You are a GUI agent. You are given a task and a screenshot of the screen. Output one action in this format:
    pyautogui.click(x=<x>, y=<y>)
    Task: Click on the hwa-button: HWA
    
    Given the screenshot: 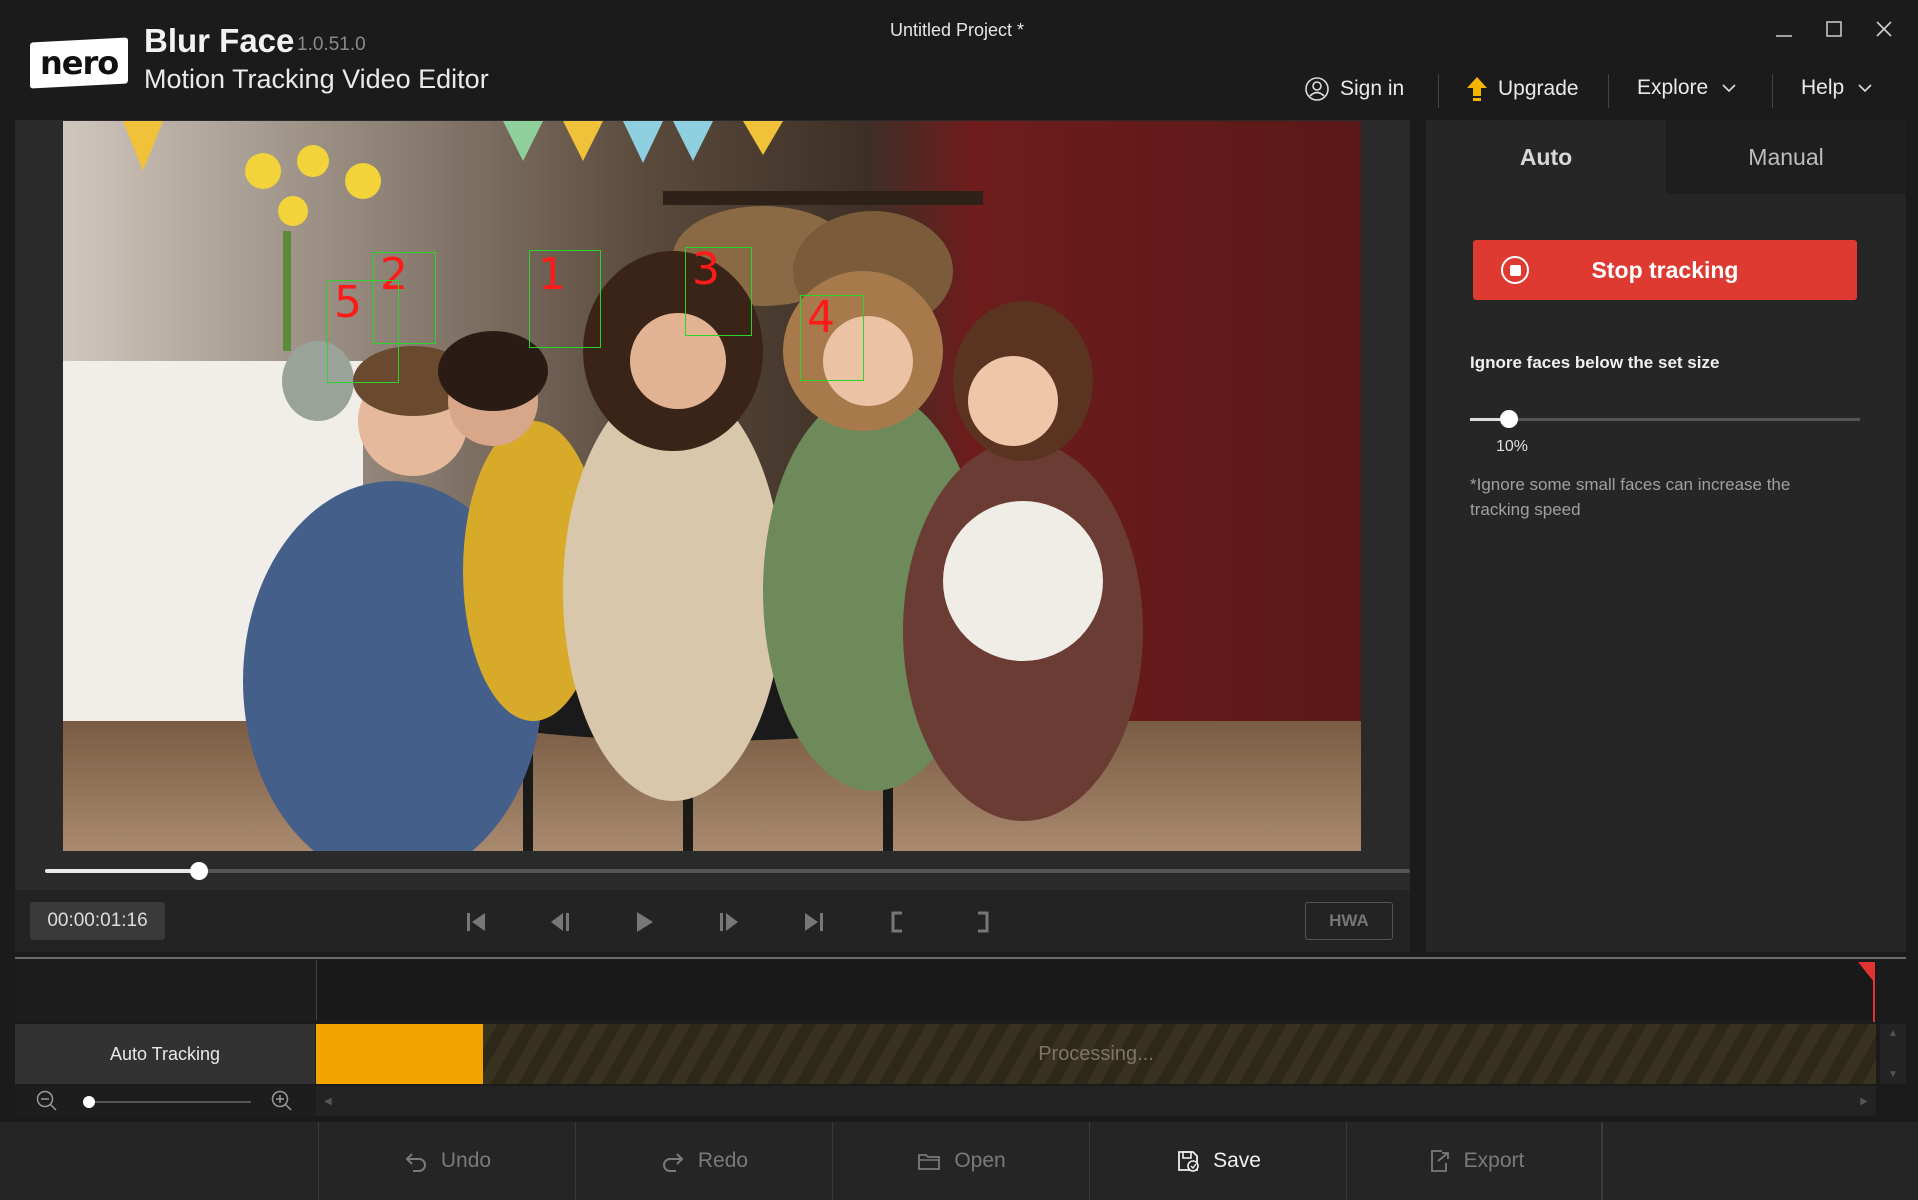 What is the action you would take?
    pyautogui.click(x=1349, y=921)
    